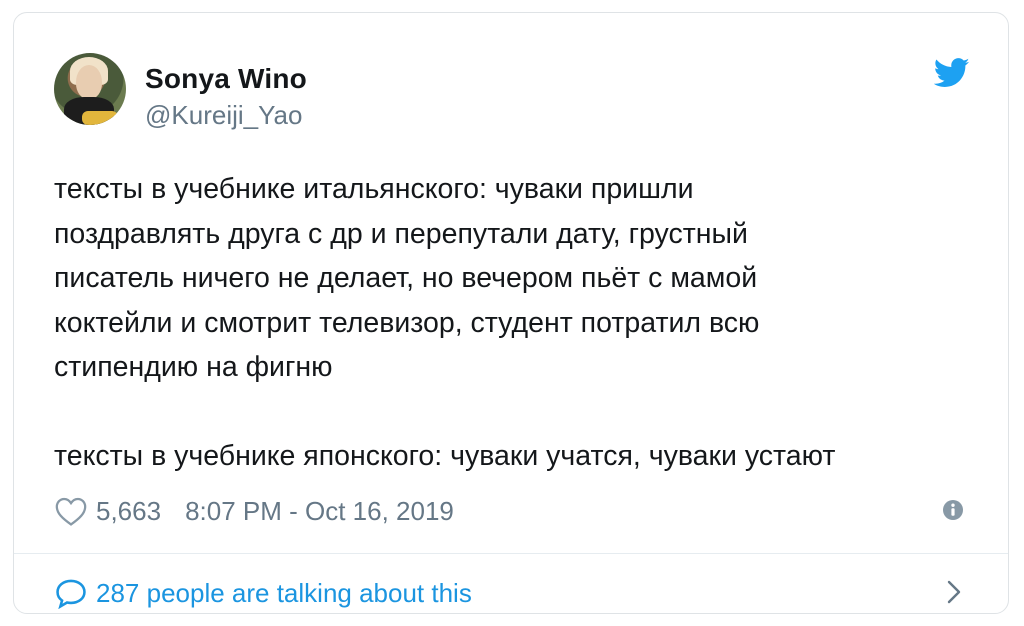 This screenshot has width=1024, height=626. Describe the element at coordinates (284, 593) in the screenshot. I see `conversation-label: 287 people are talking about this` at that location.